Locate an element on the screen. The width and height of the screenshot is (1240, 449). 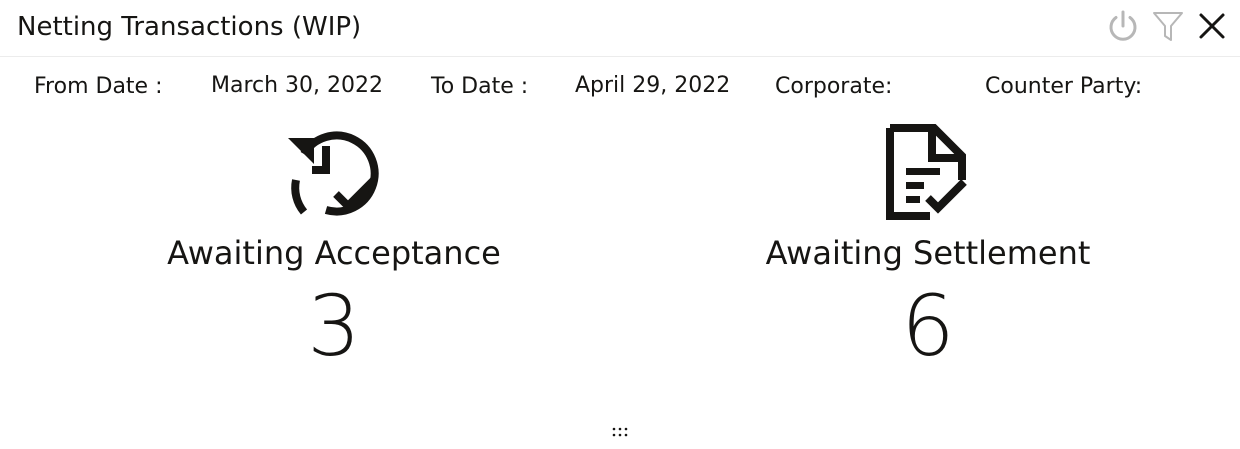
filter-icon is located at coordinates (1168, 28).